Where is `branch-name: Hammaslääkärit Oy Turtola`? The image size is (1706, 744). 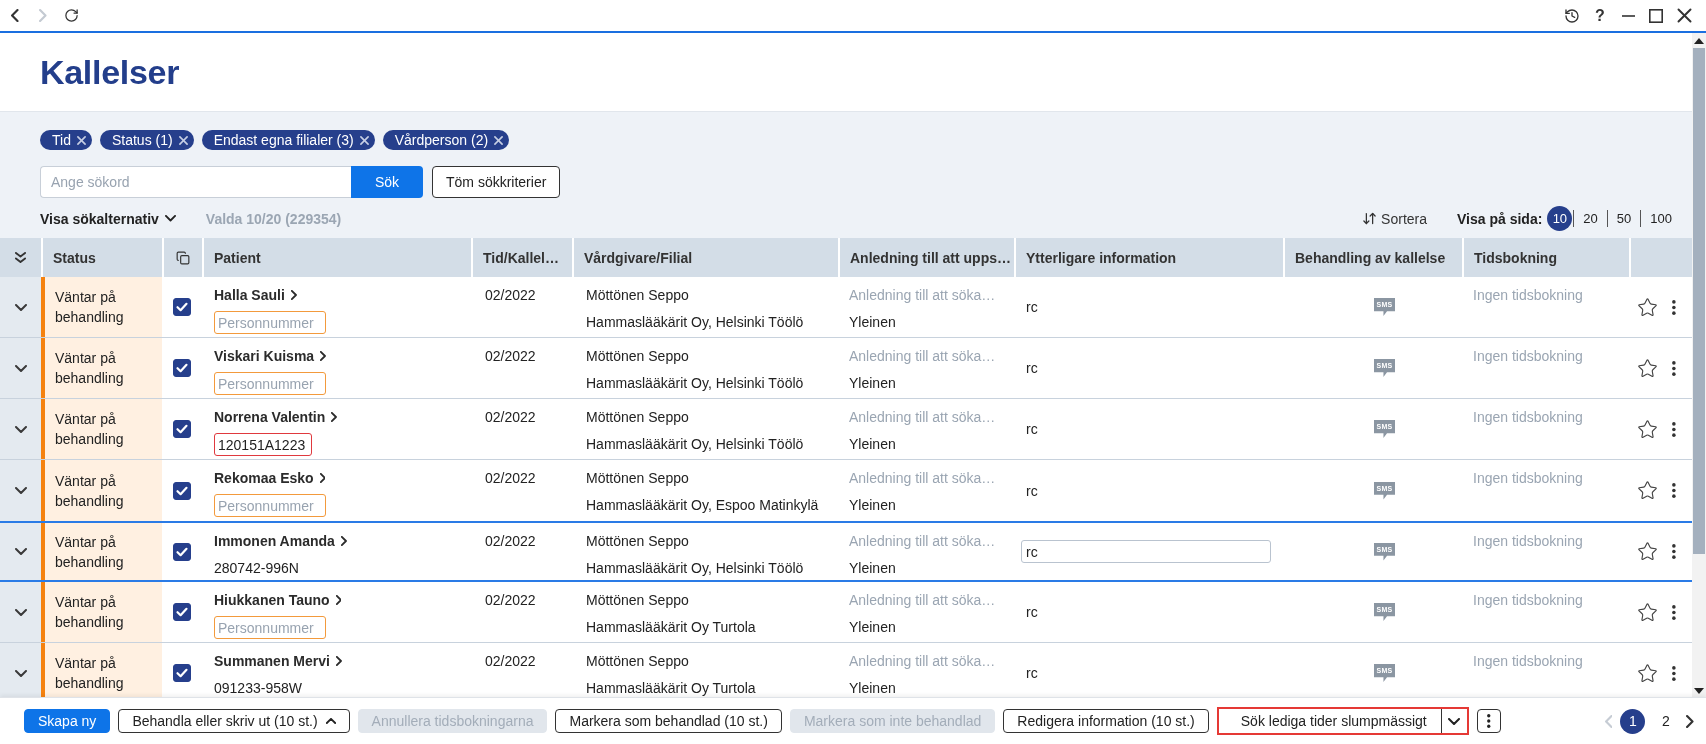 branch-name: Hammaslääkärit Oy Turtola is located at coordinates (671, 688).